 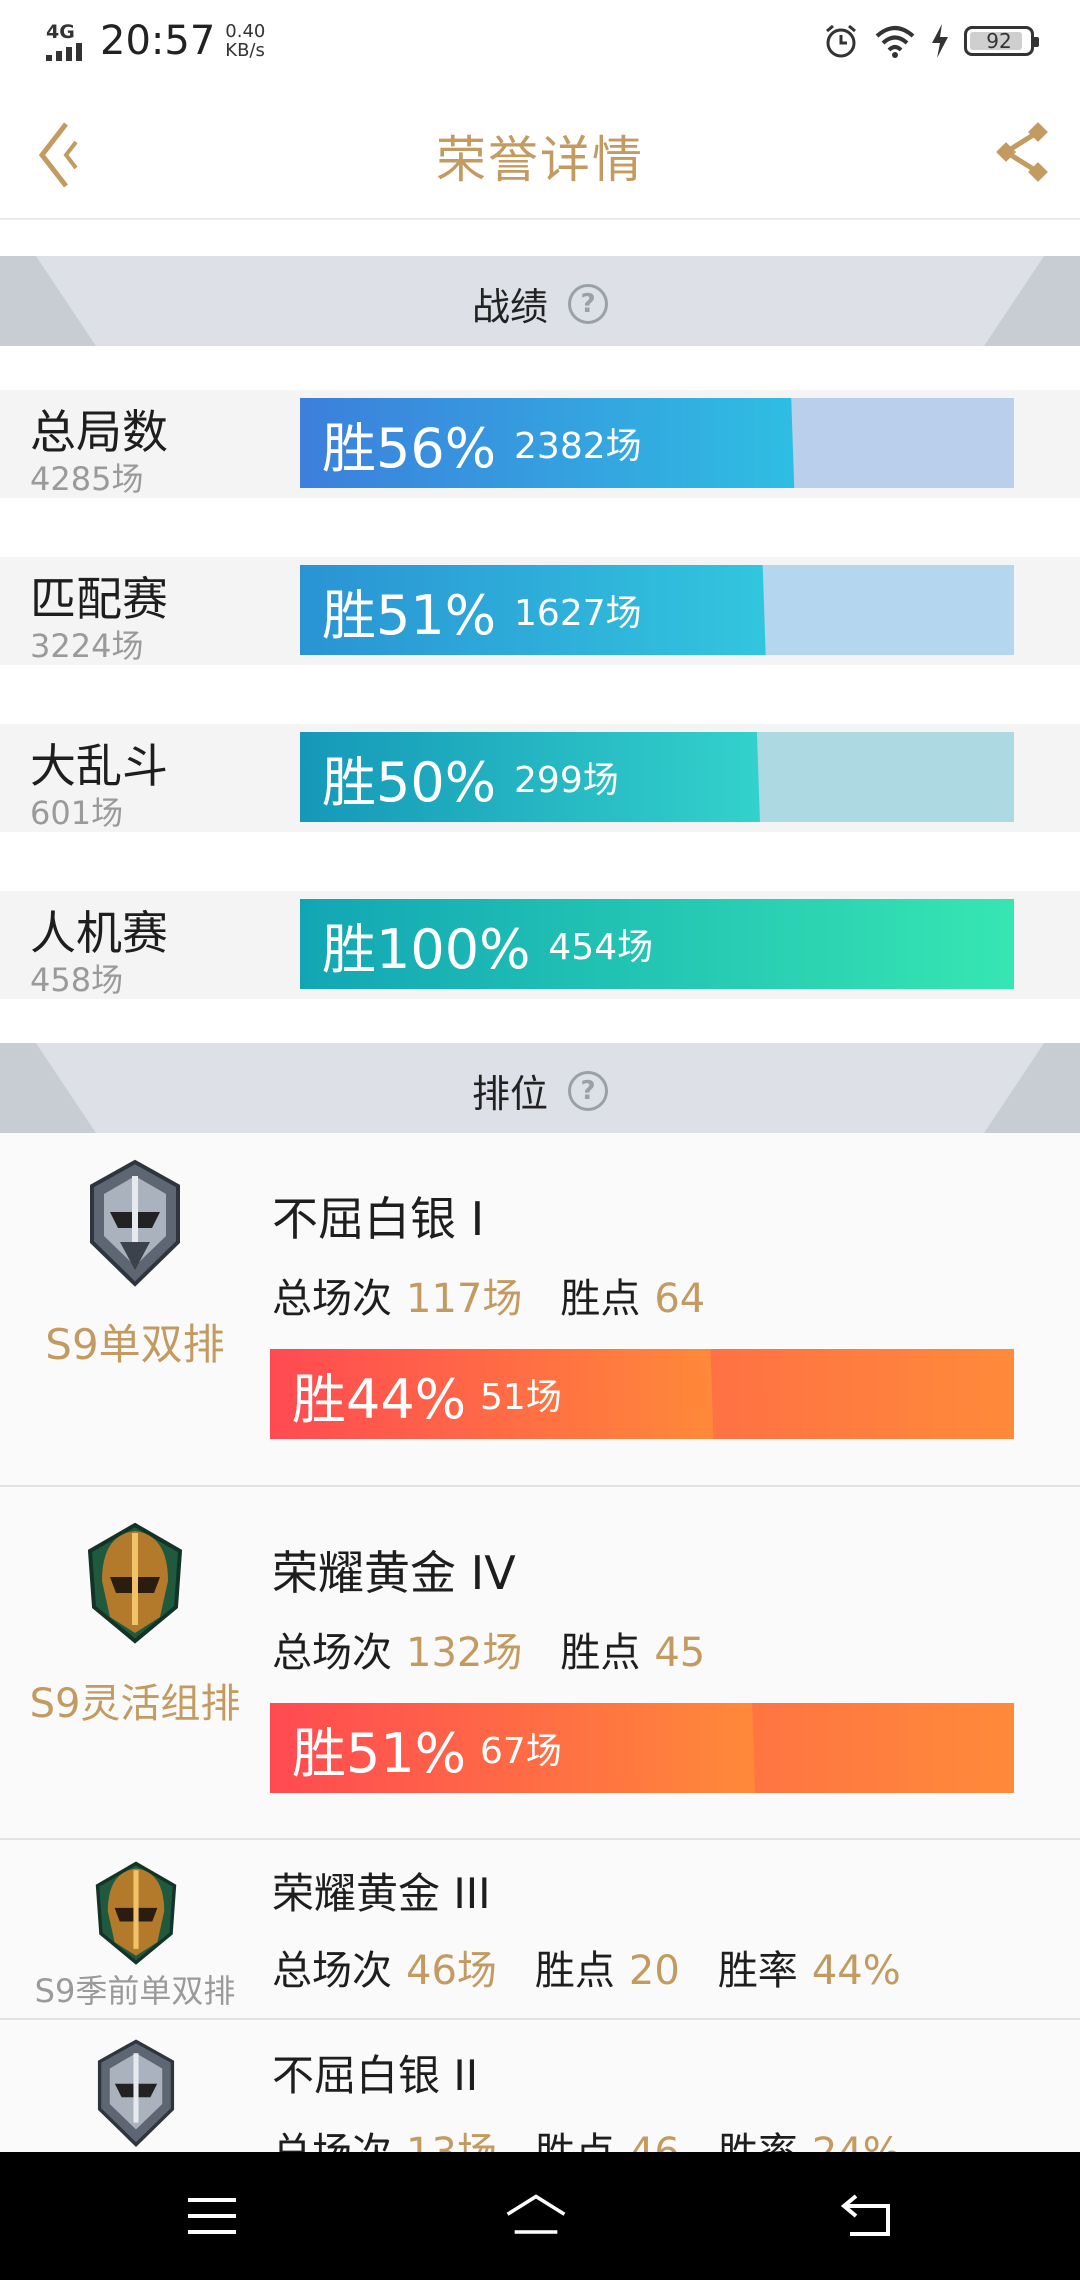 What do you see at coordinates (87, 646) in the screenshot?
I see `mode-count: 3224场` at bounding box center [87, 646].